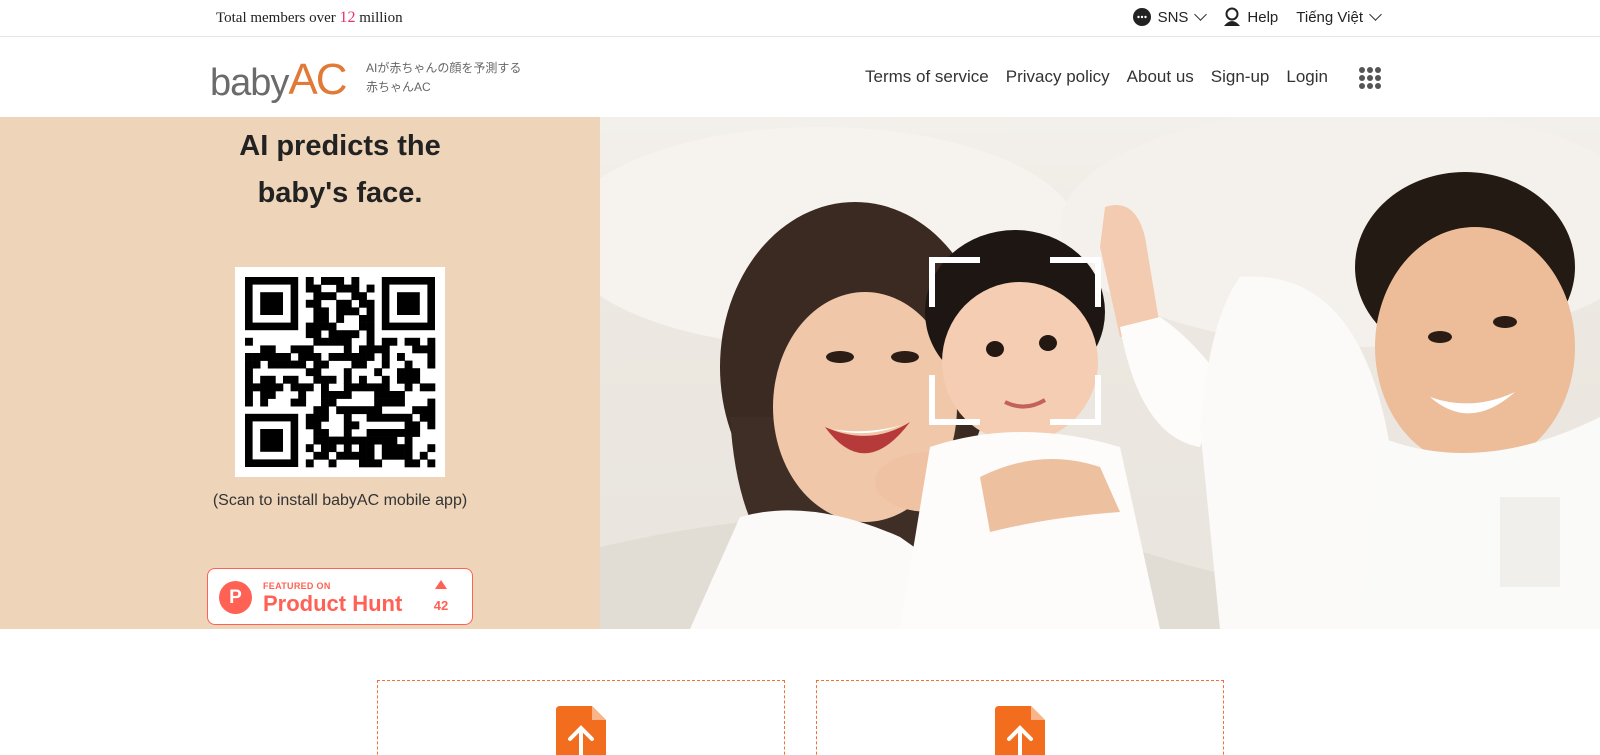 The height and width of the screenshot is (755, 1600). I want to click on product-hunt-icon: P, so click(235, 597).